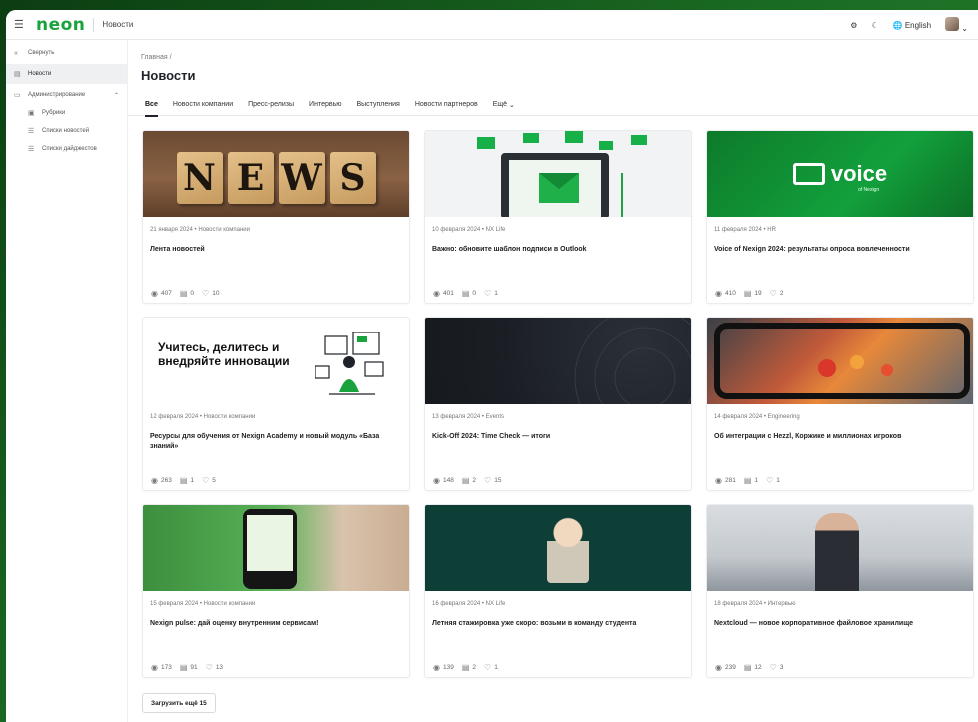  I want to click on views-count: 401, so click(448, 293).